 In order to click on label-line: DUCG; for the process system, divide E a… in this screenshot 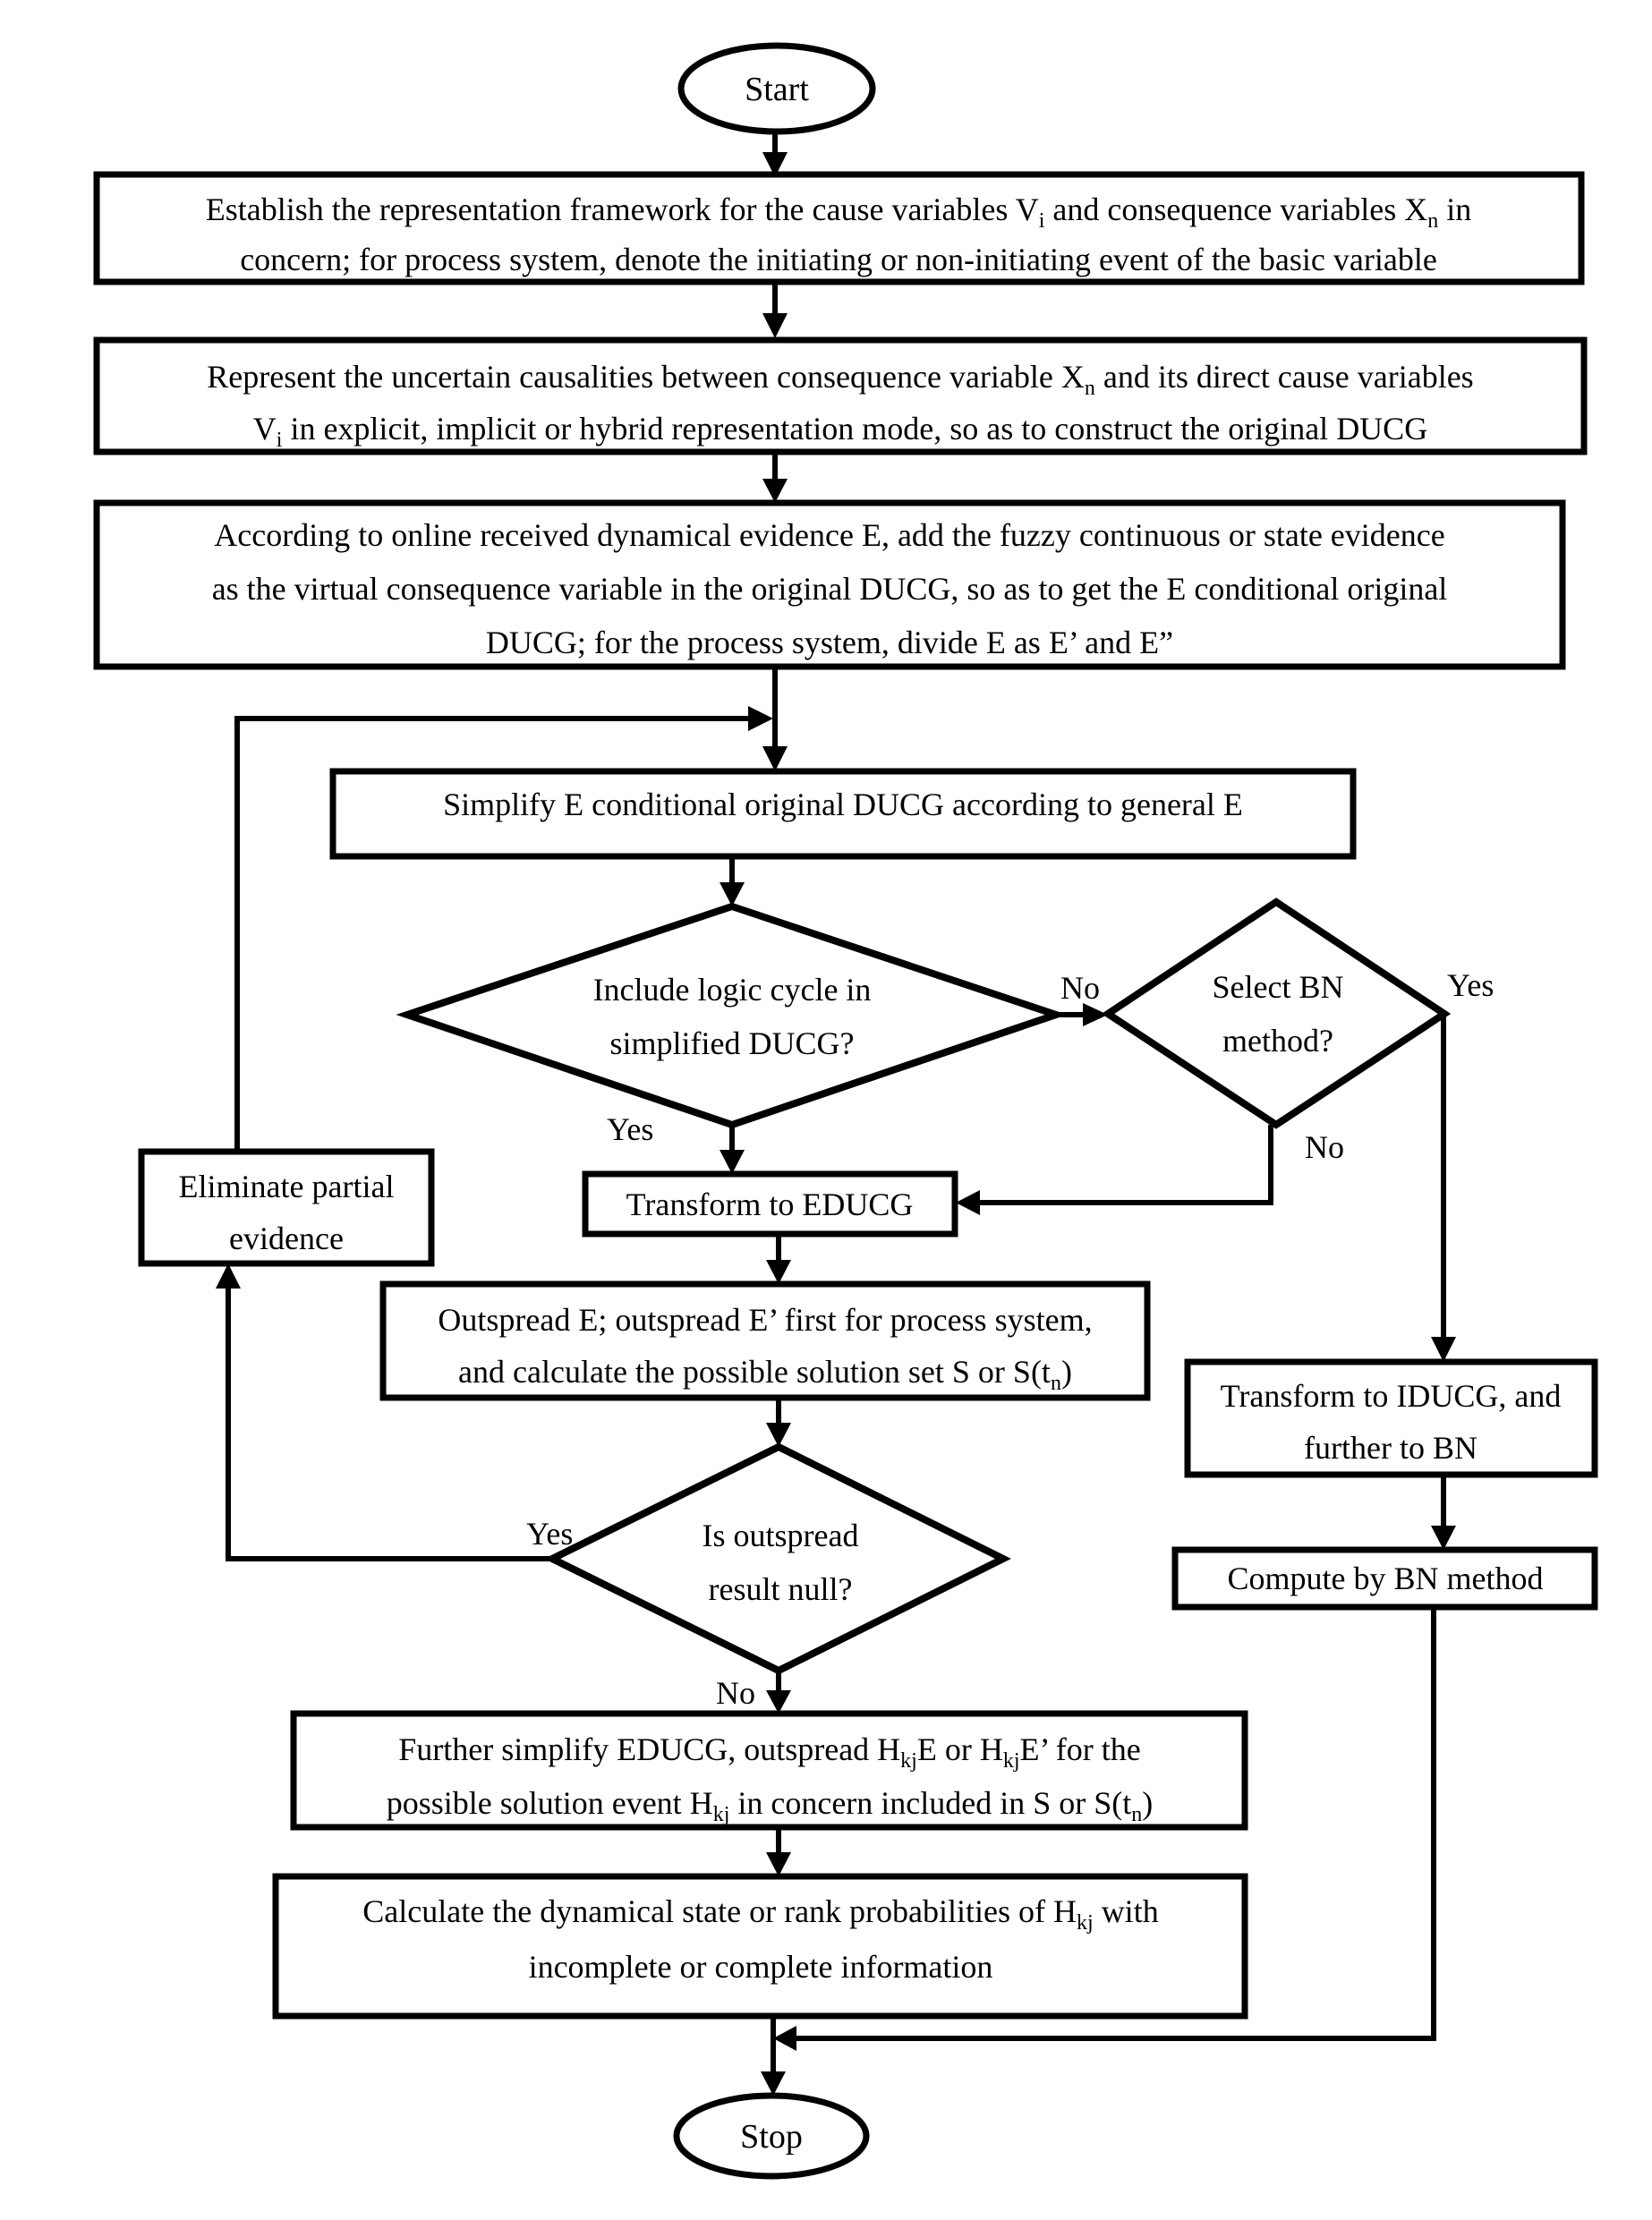, I will do `click(829, 642)`.